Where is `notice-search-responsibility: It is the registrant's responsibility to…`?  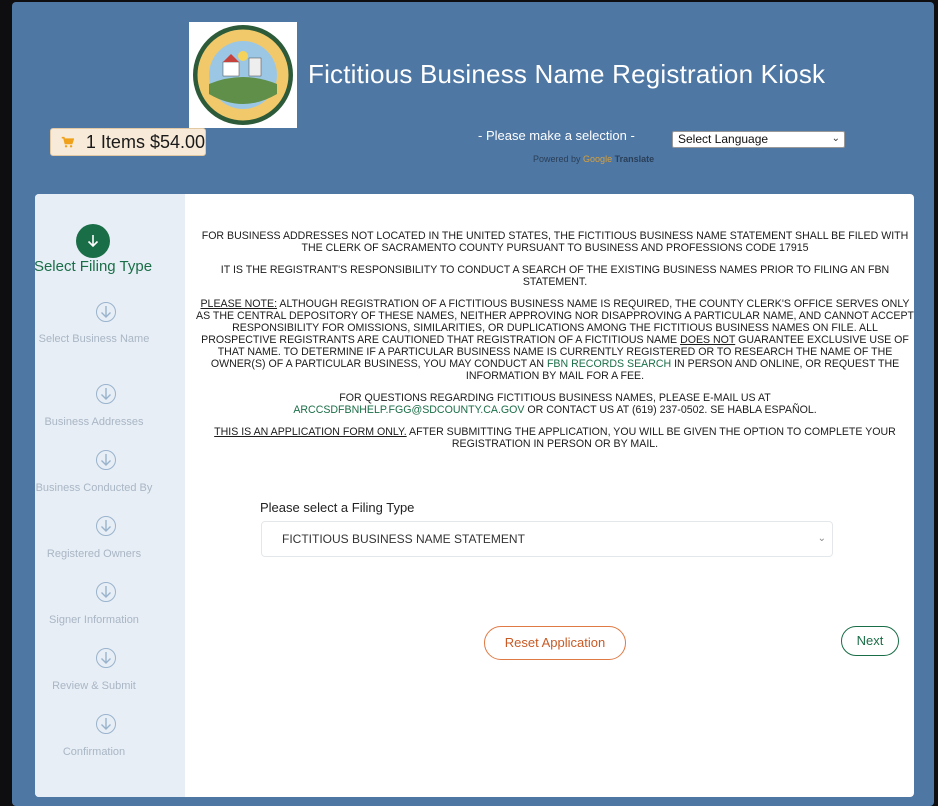
notice-search-responsibility: It is the registrant's responsibility to… is located at coordinates (555, 276).